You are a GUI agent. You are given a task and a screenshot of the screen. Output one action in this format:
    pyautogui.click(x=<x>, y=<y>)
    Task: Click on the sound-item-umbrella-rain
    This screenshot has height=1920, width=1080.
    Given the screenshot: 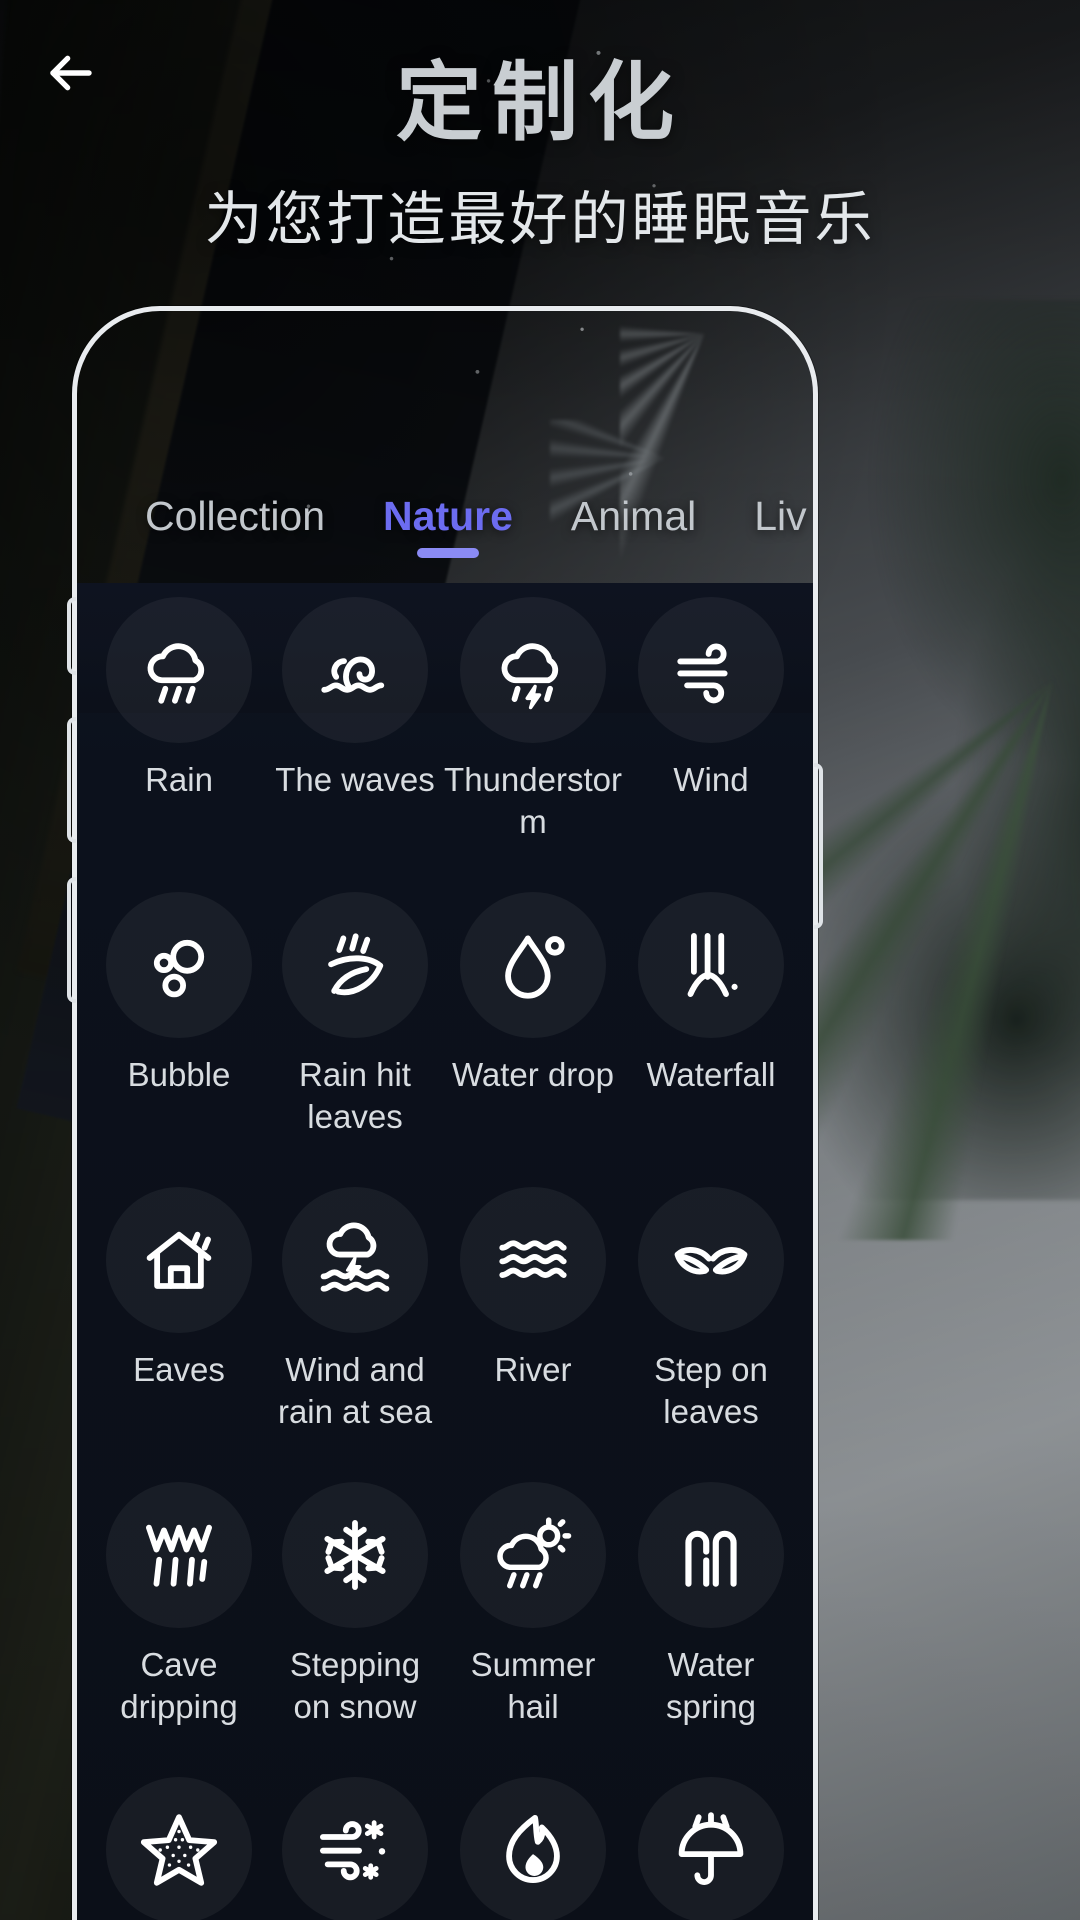 What is the action you would take?
    pyautogui.click(x=711, y=1848)
    